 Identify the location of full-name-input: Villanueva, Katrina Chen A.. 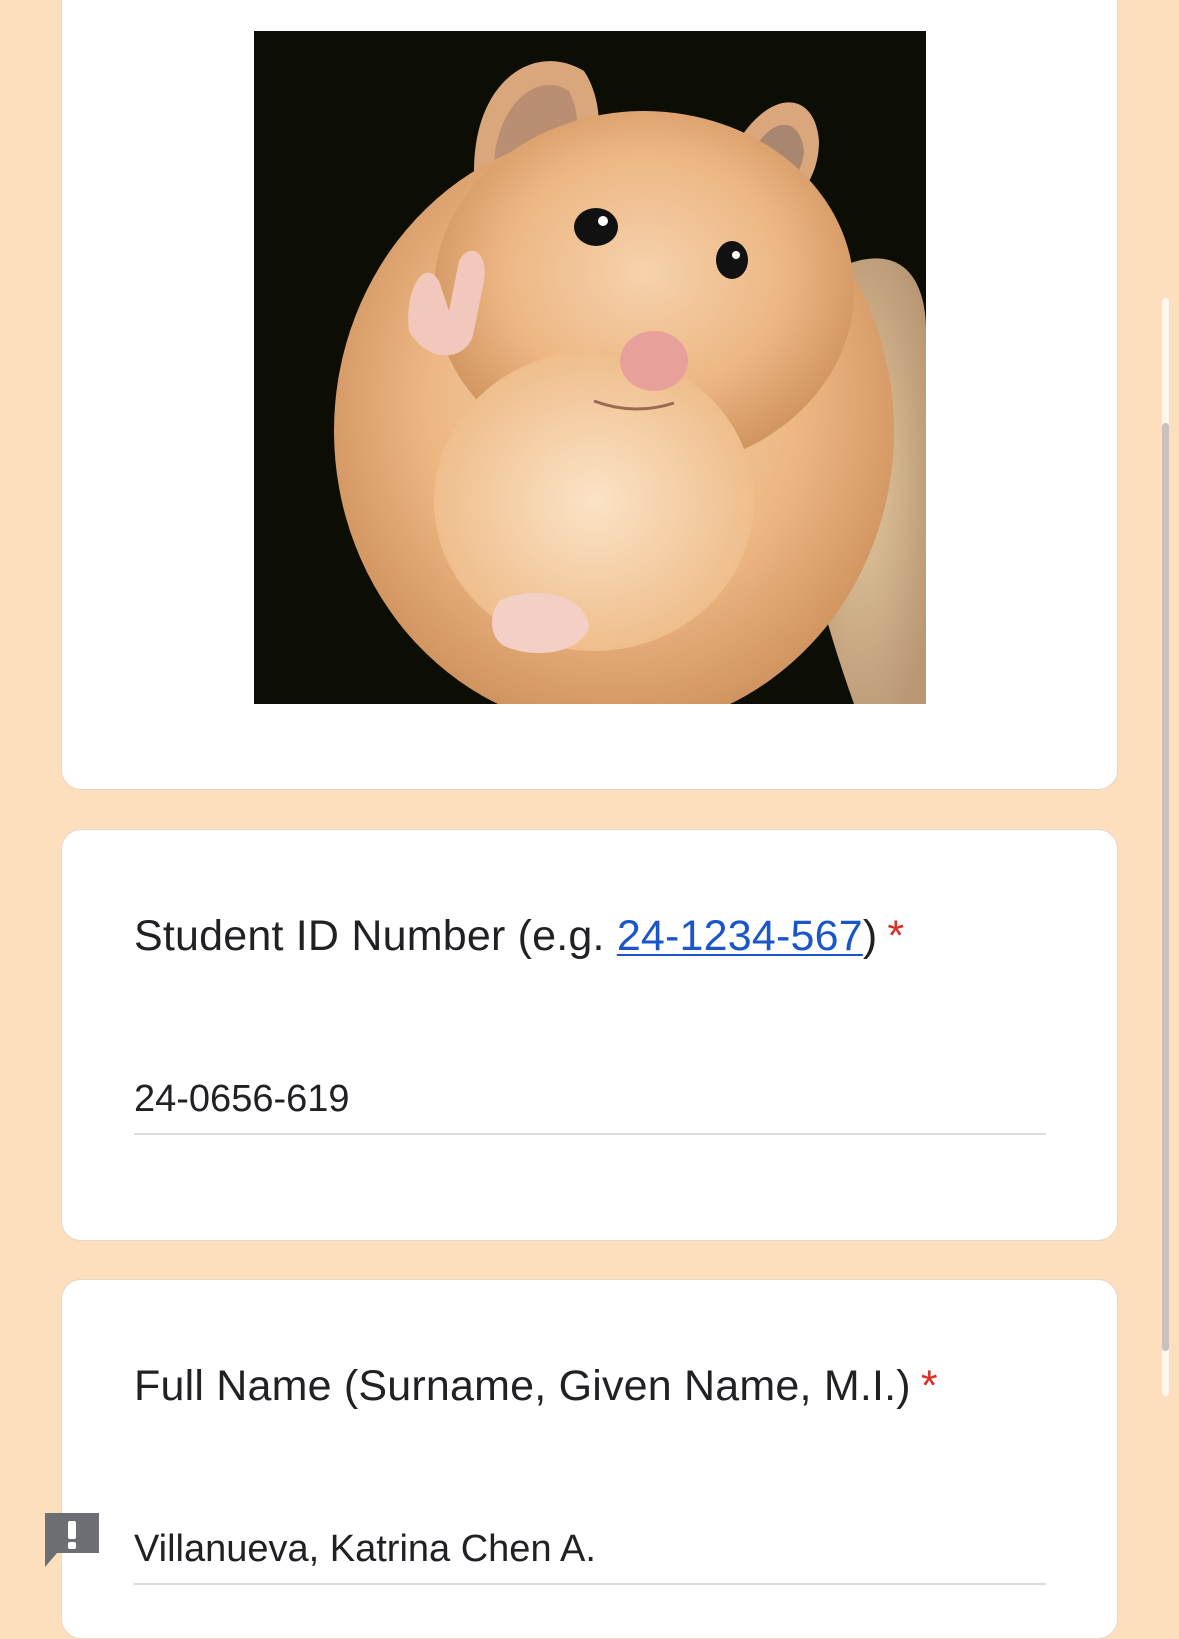
(590, 1556).